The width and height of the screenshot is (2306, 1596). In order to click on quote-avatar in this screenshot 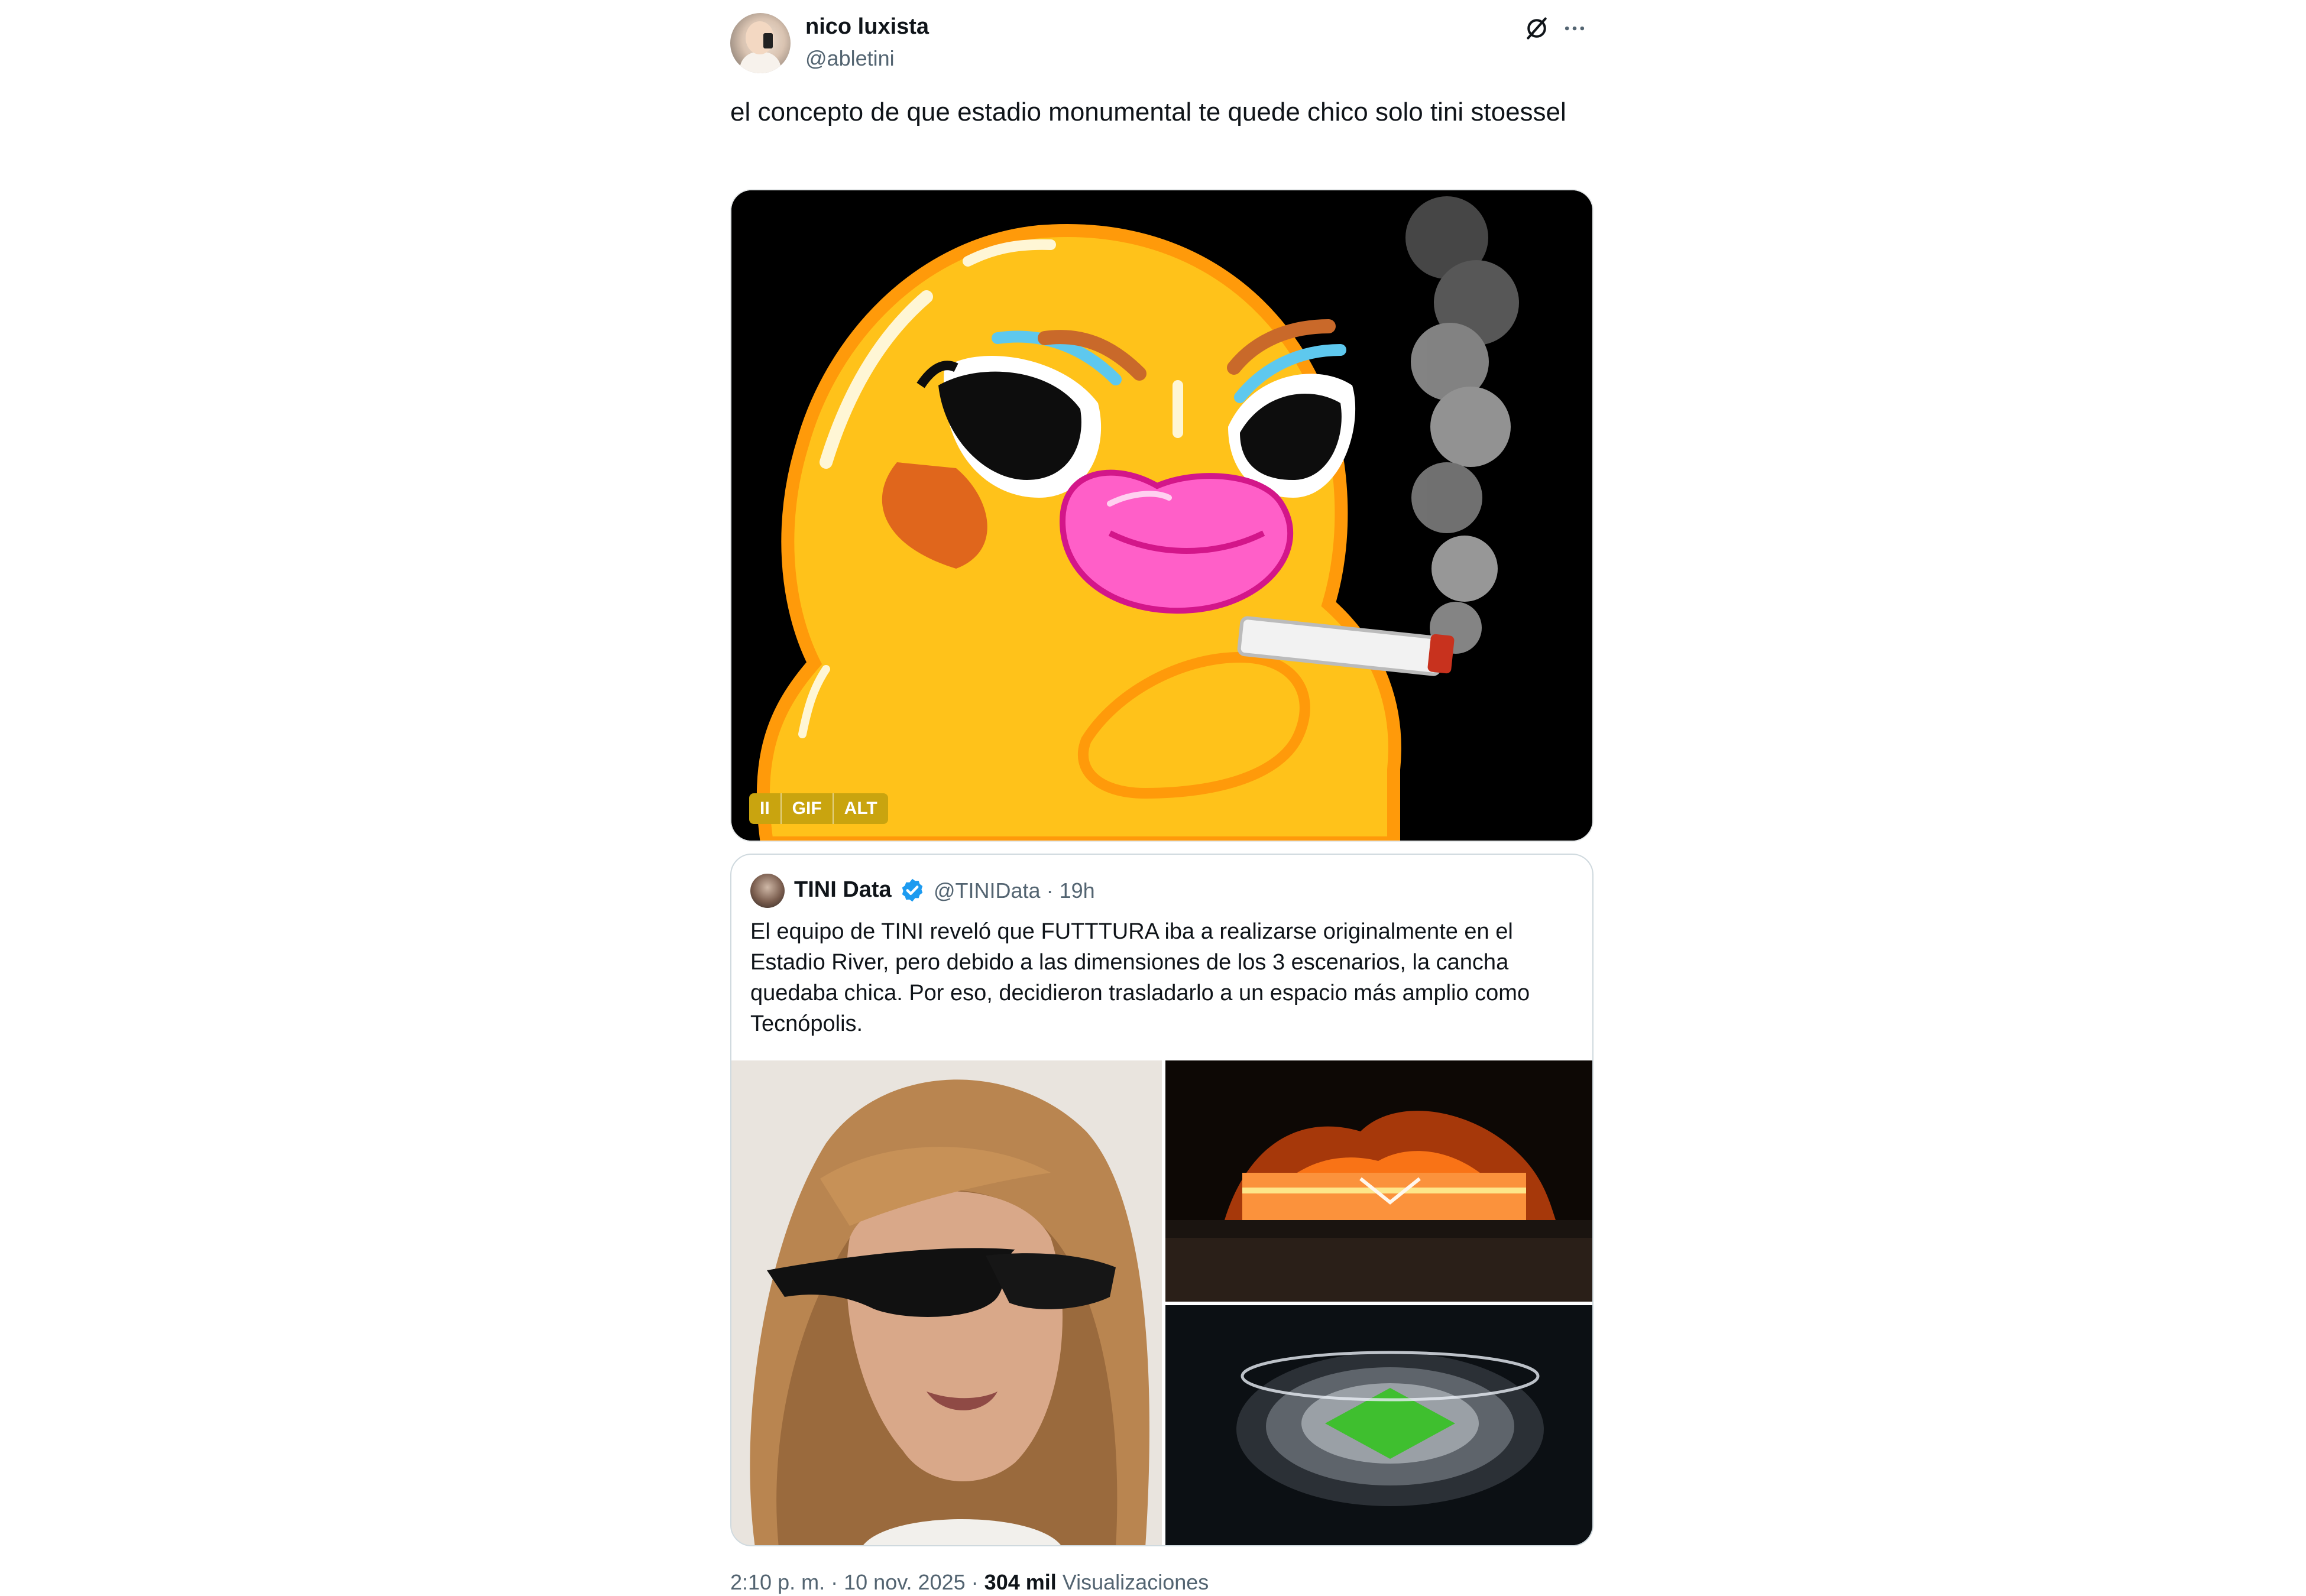, I will do `click(767, 891)`.